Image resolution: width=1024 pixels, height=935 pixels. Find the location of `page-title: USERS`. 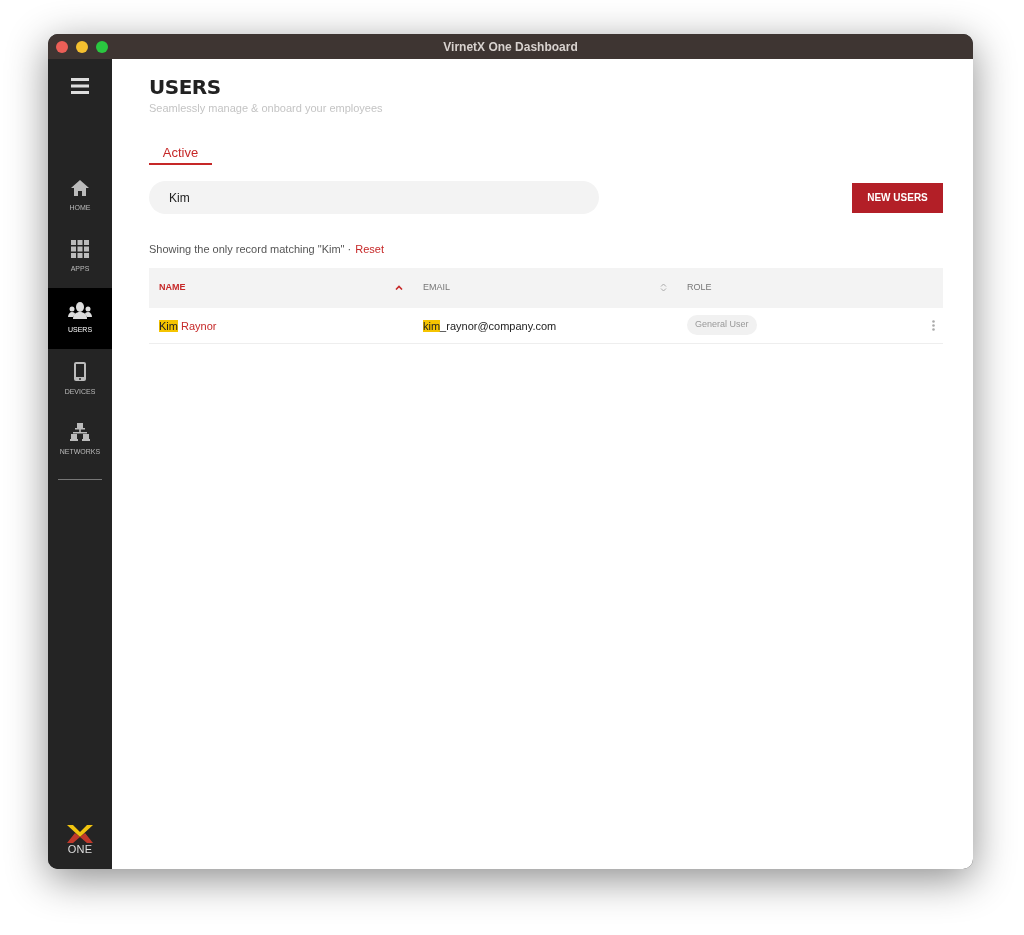

page-title: USERS is located at coordinates (185, 87).